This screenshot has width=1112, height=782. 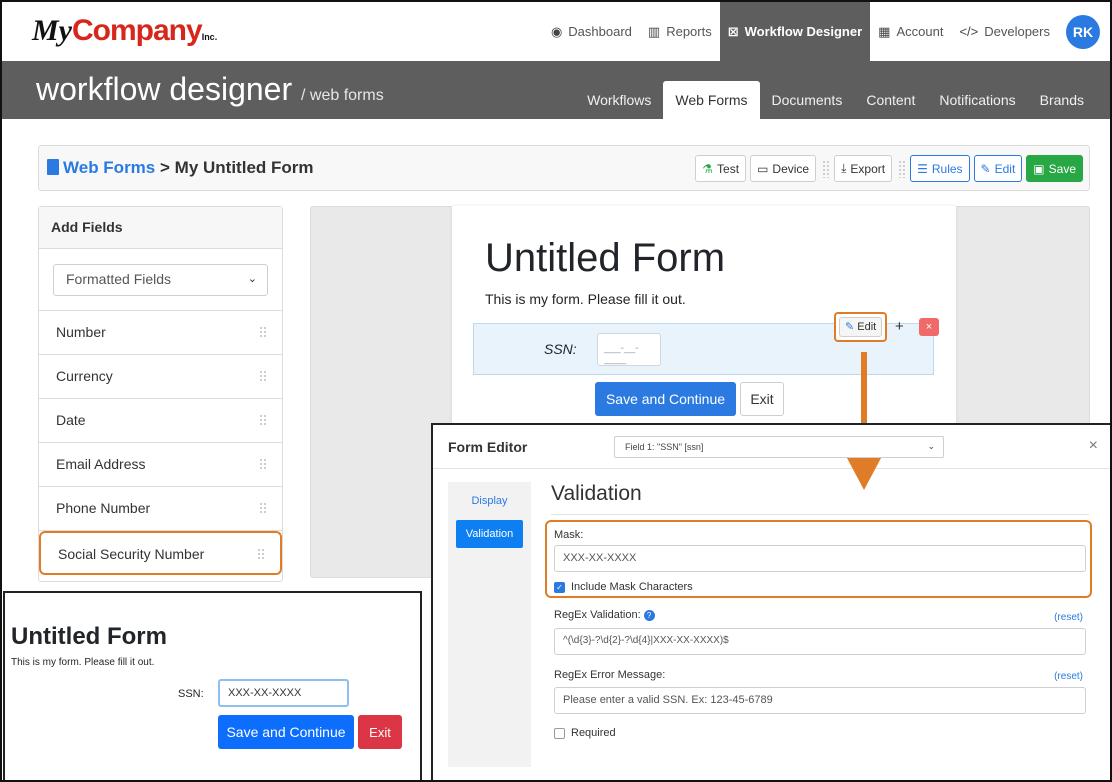 What do you see at coordinates (1004, 31) in the screenshot?
I see `nav-developers: </> Developers` at bounding box center [1004, 31].